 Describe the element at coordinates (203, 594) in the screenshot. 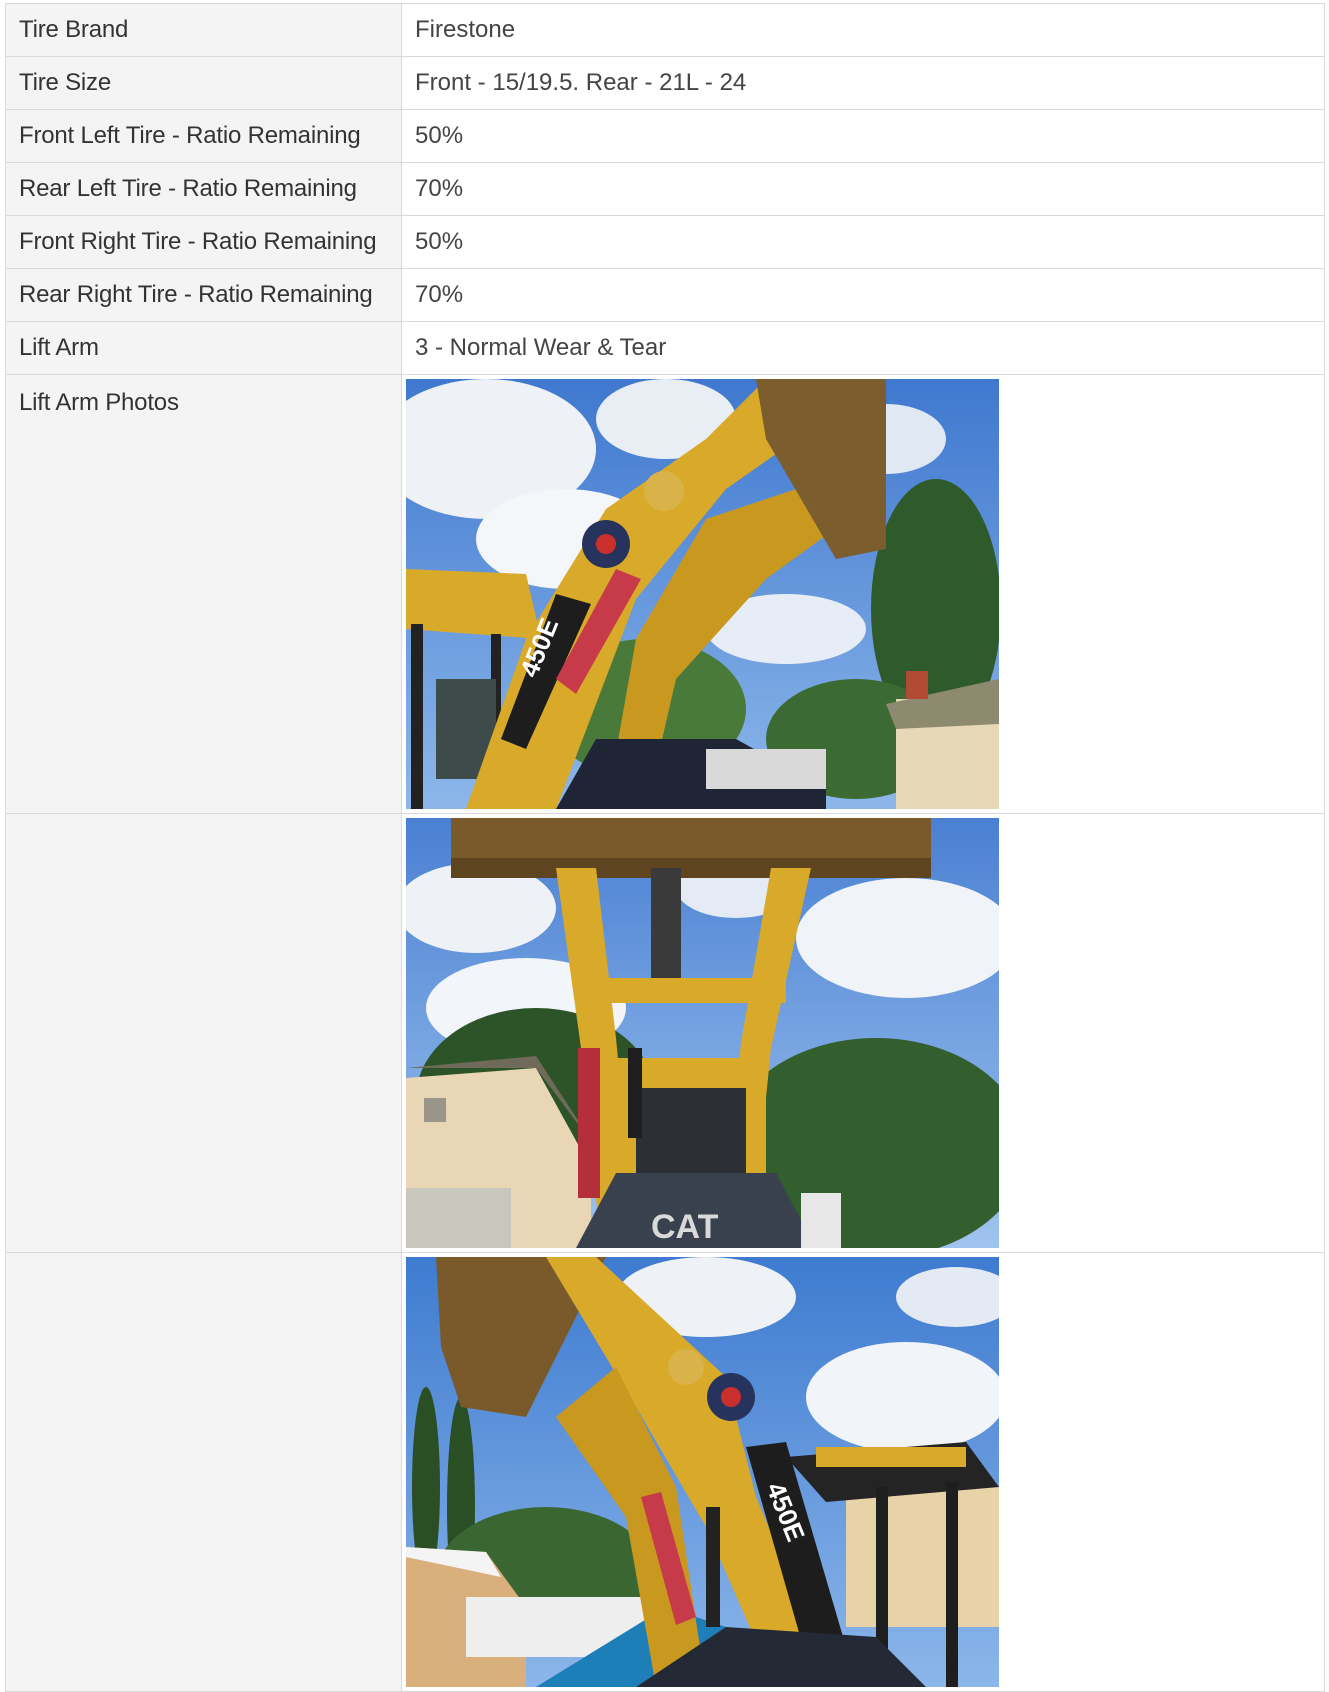

I see `row-label: Lift Arm Photos` at that location.